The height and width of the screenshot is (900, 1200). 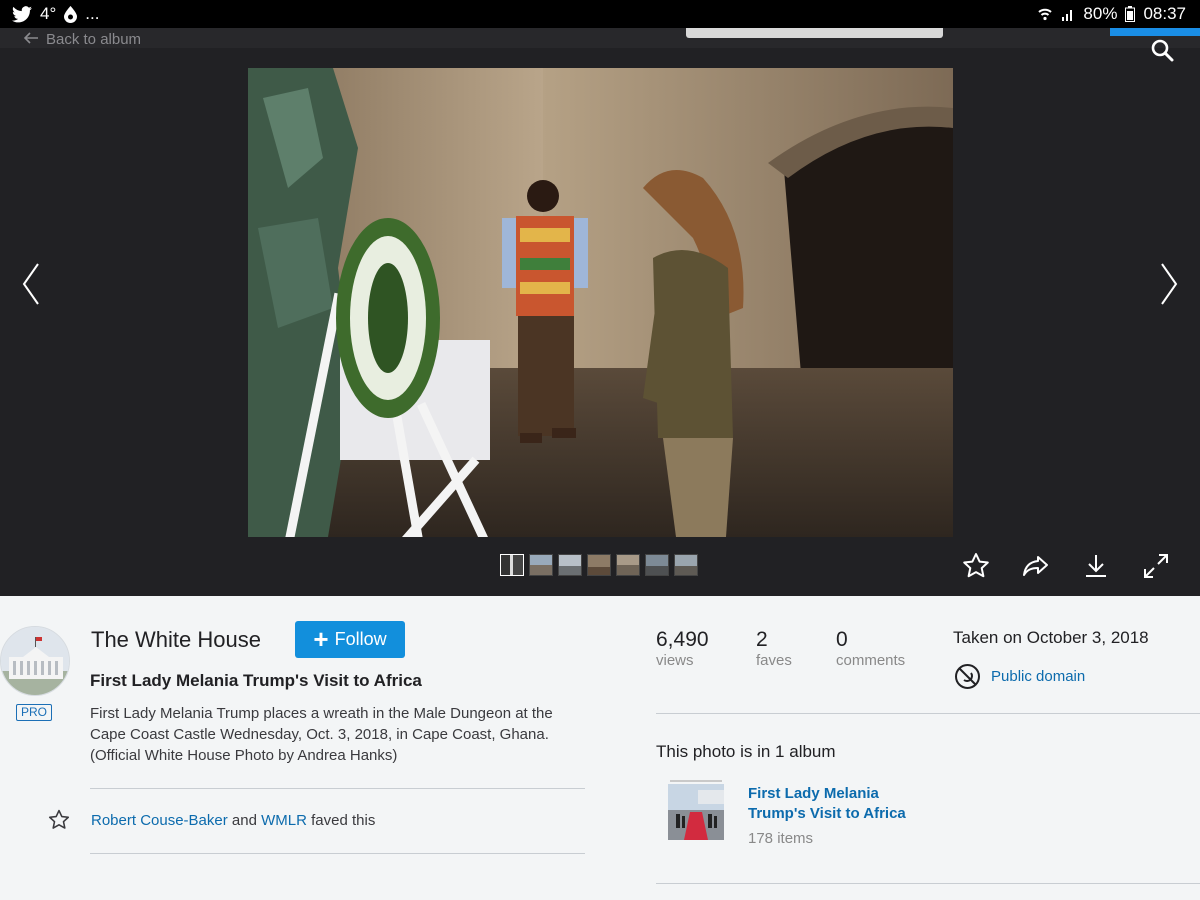 I want to click on faved-suffix: faved this, so click(x=343, y=820).